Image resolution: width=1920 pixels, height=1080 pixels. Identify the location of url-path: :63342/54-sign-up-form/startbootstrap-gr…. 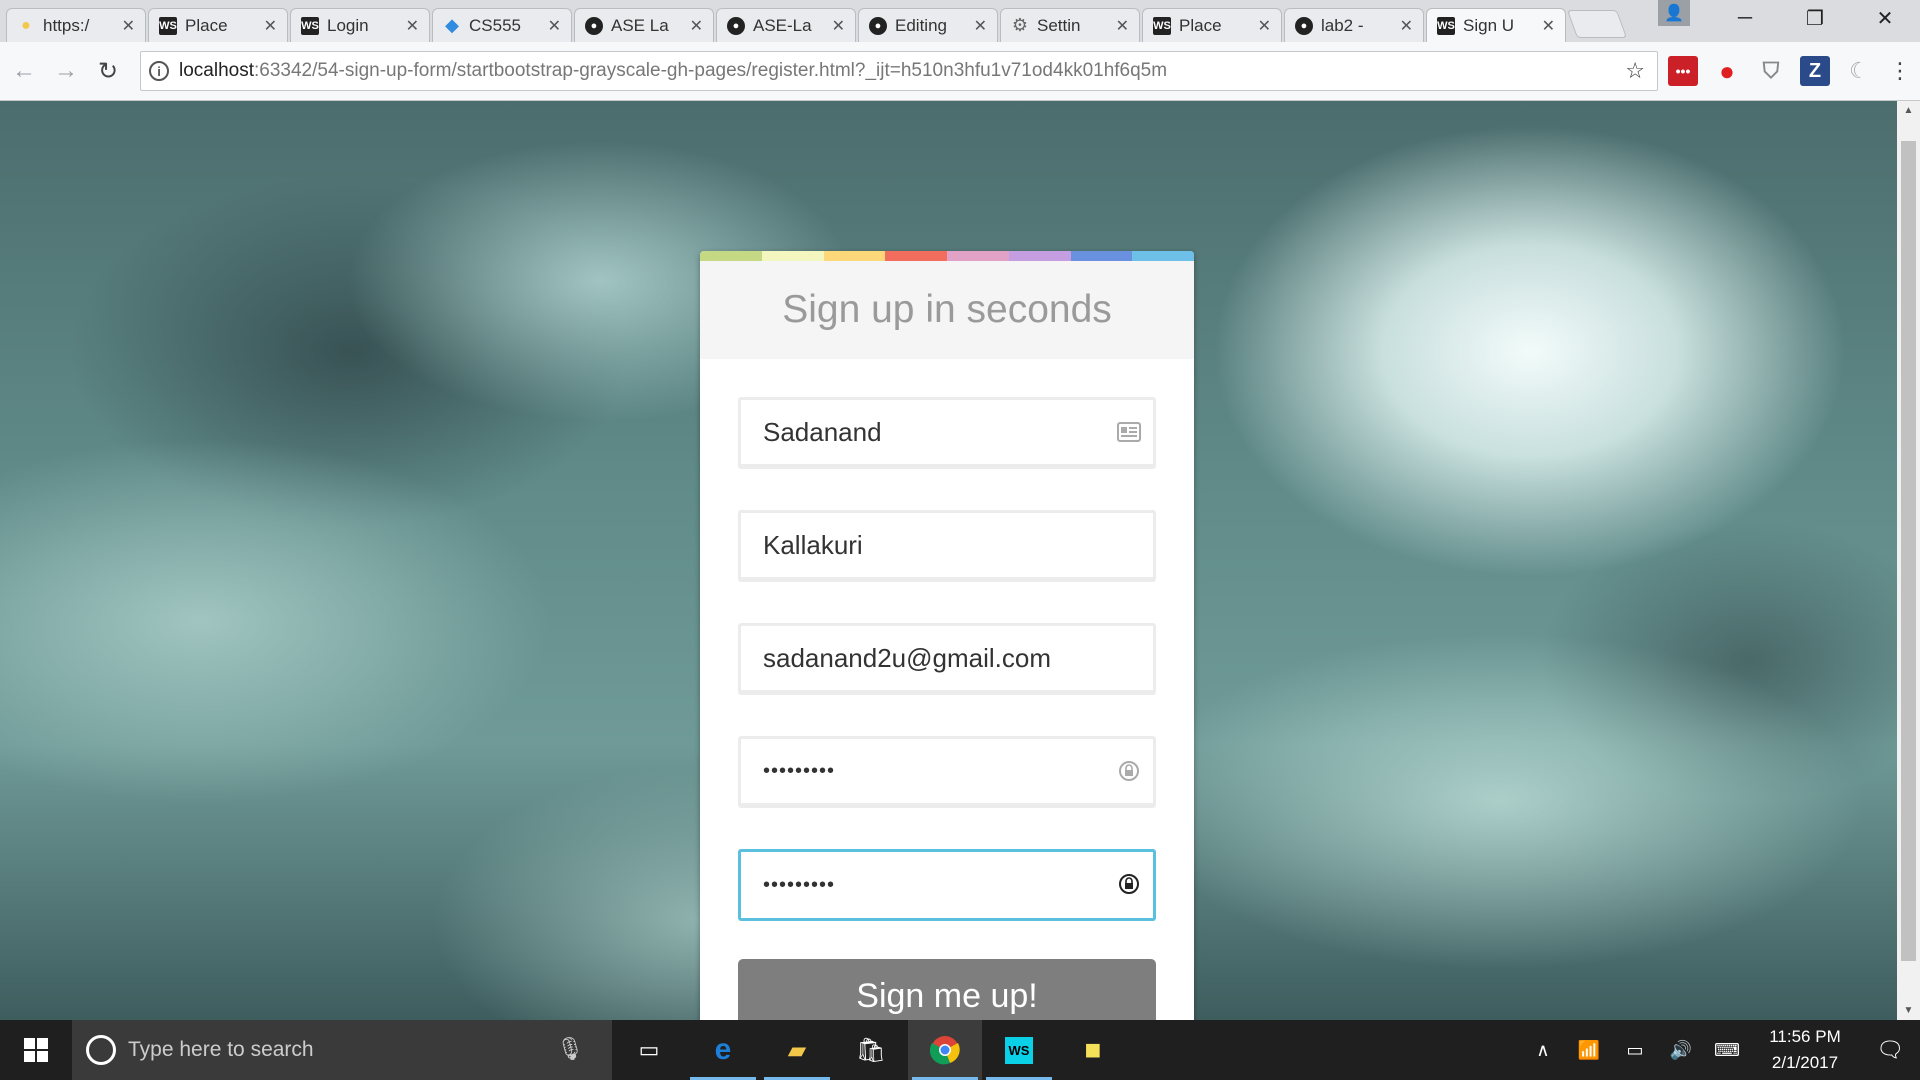
(711, 70).